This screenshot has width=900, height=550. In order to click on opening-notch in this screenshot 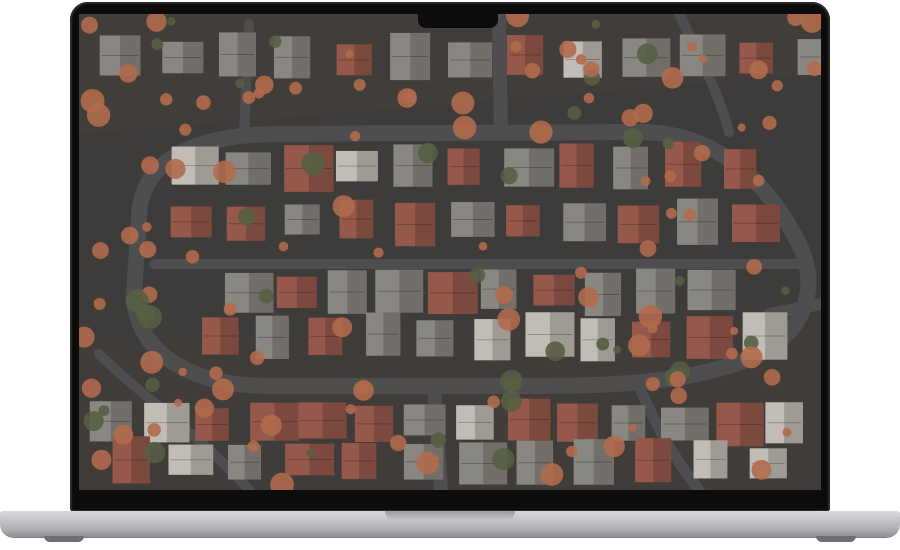, I will do `click(450, 516)`.